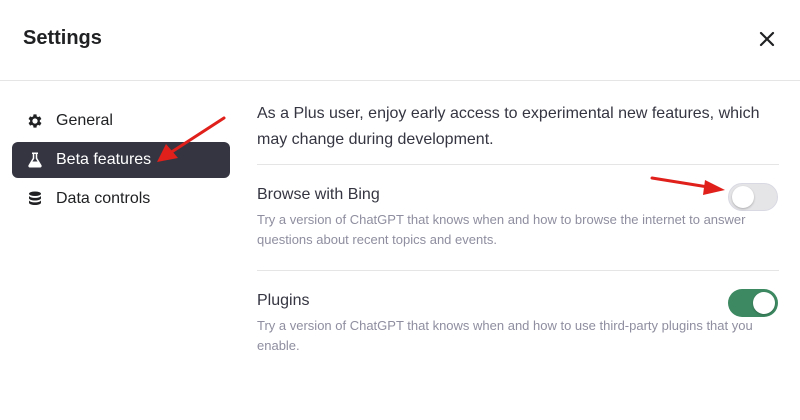  What do you see at coordinates (84, 120) in the screenshot?
I see `sidebar-item-label: General` at bounding box center [84, 120].